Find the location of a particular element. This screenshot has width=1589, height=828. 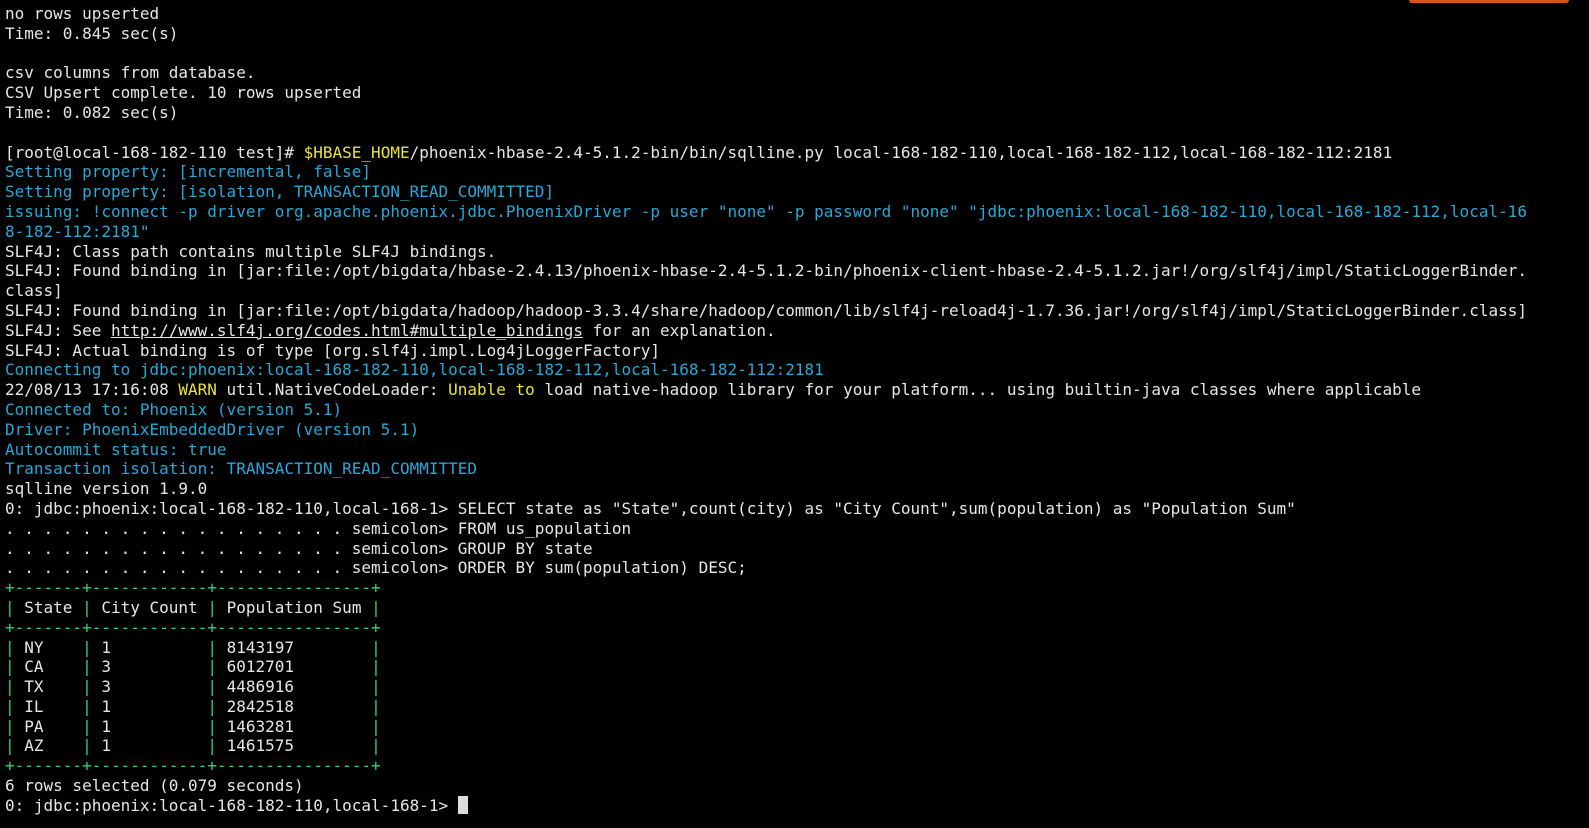

table-row: | NY | 1 | 8143197 | is located at coordinates (797, 648).